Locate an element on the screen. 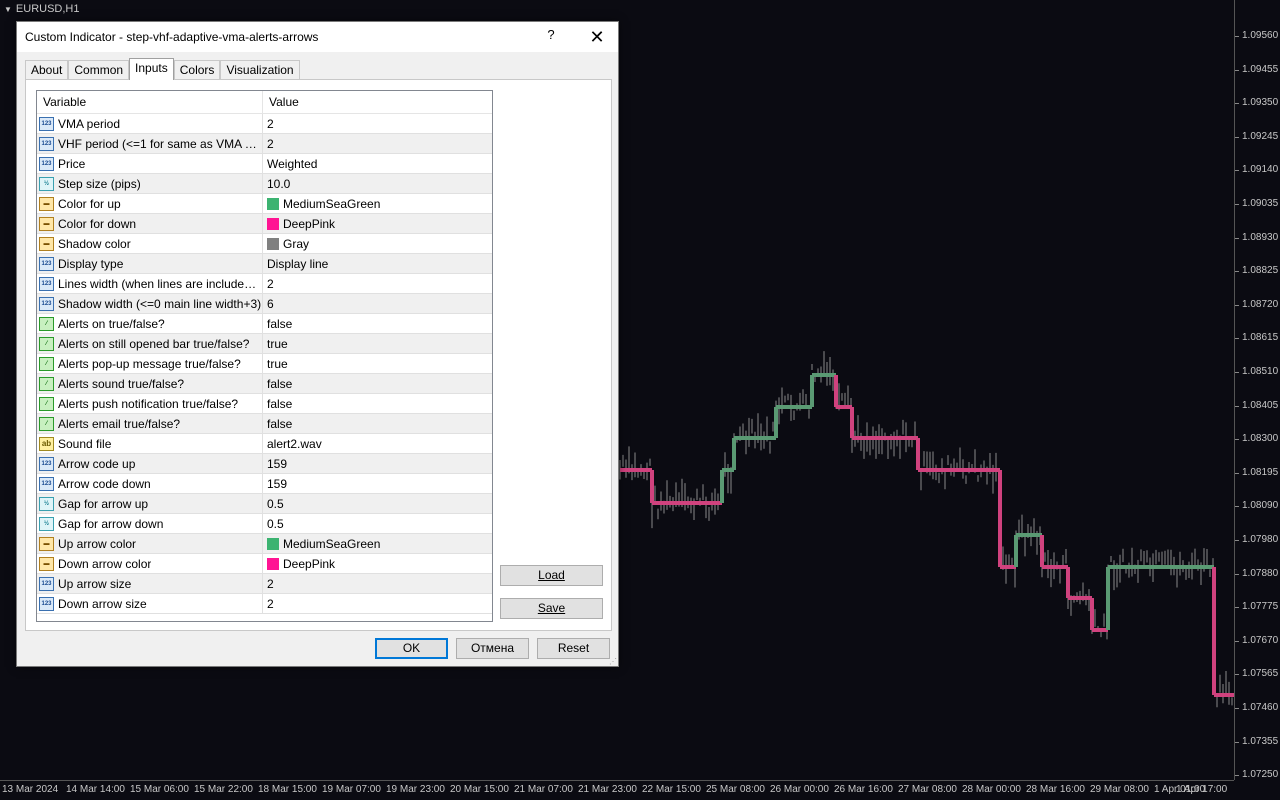 The width and height of the screenshot is (1280, 800). tab-colors: Colors is located at coordinates (197, 70).